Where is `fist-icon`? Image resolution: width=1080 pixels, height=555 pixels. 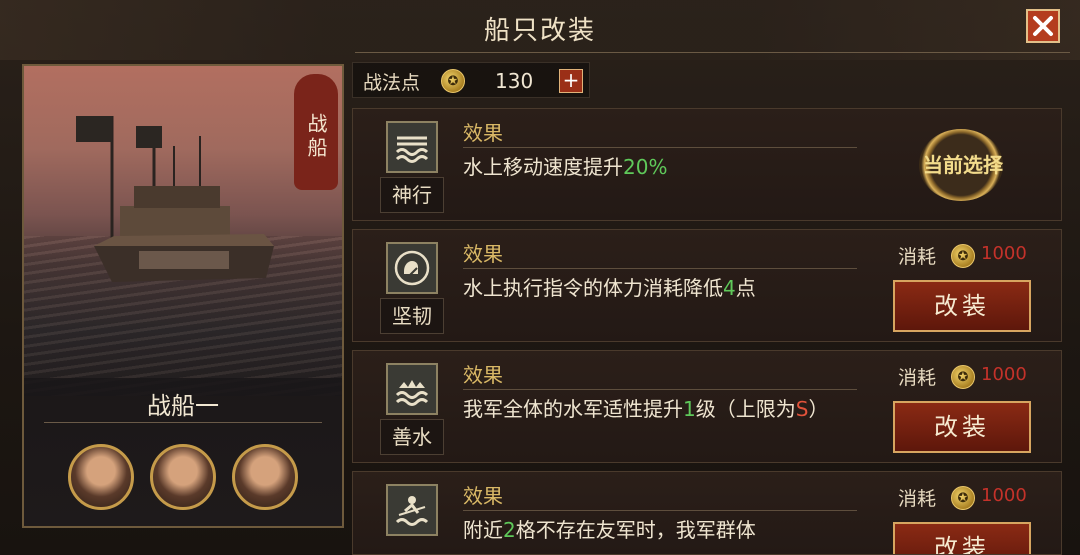
fist-icon is located at coordinates (412, 268).